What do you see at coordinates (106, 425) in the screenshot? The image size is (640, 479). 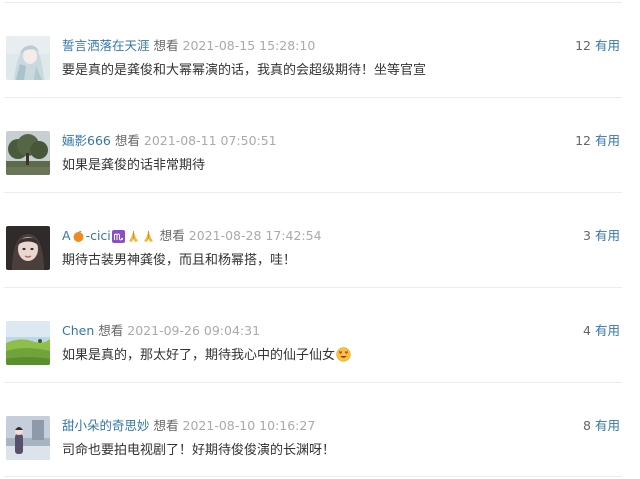 I see `username-link: 甜小朵的奇思妙` at bounding box center [106, 425].